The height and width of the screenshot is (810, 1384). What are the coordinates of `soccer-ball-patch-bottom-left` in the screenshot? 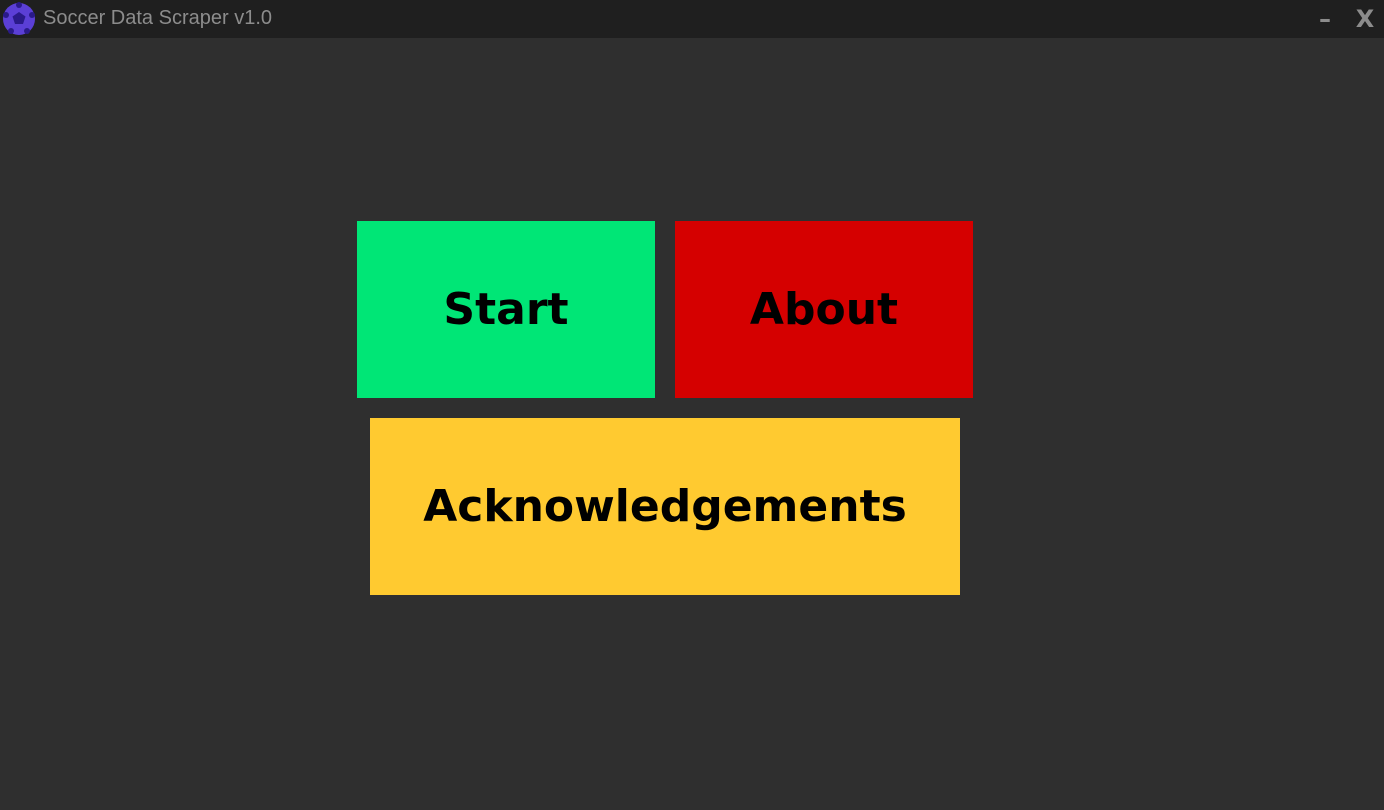 It's located at (11, 31).